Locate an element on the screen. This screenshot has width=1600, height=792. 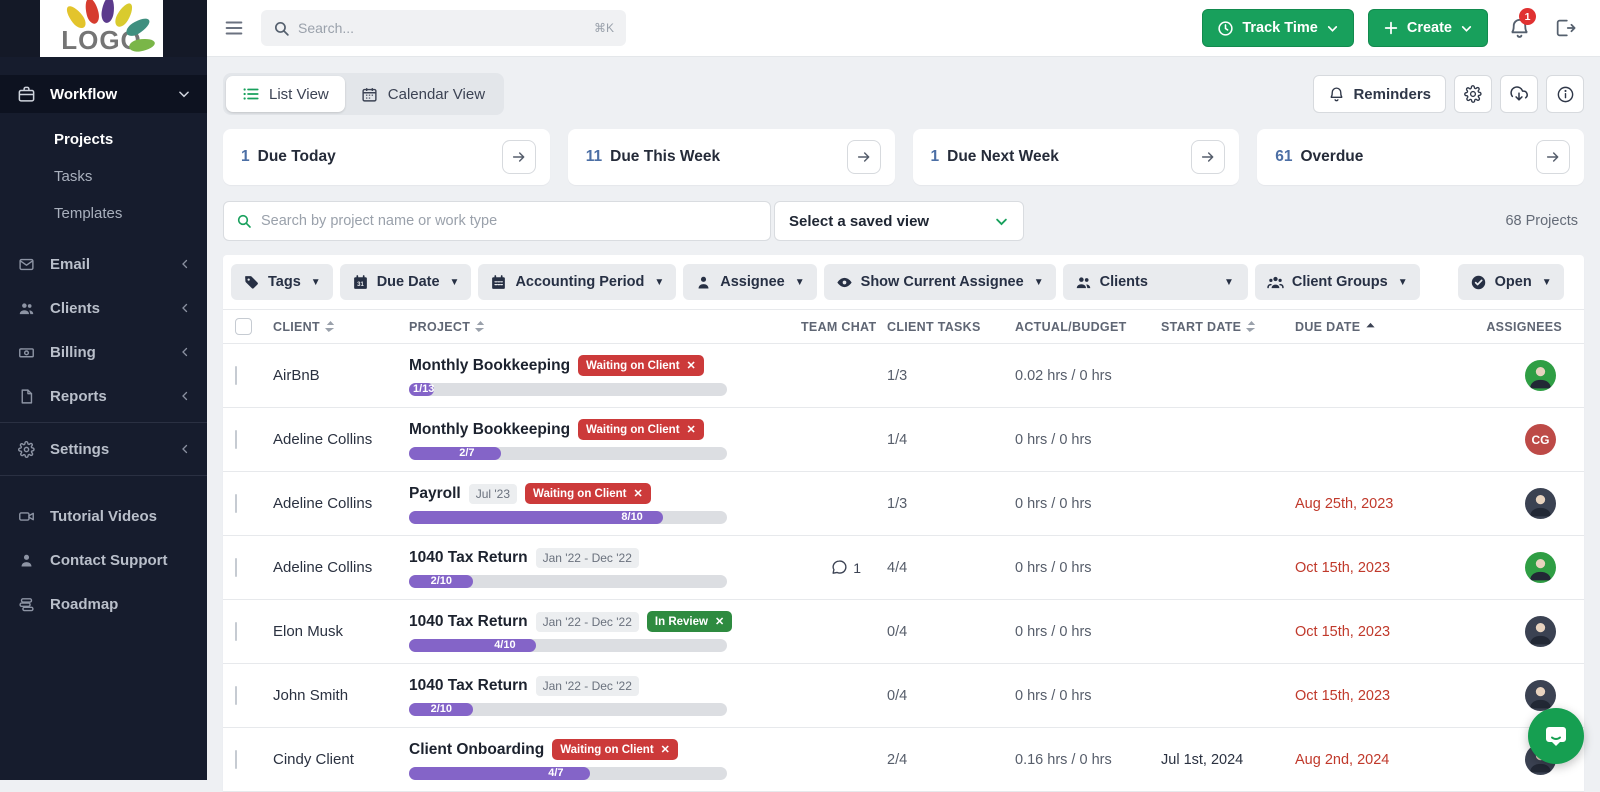
column-header-start-date: START DATE is located at coordinates (1228, 327).